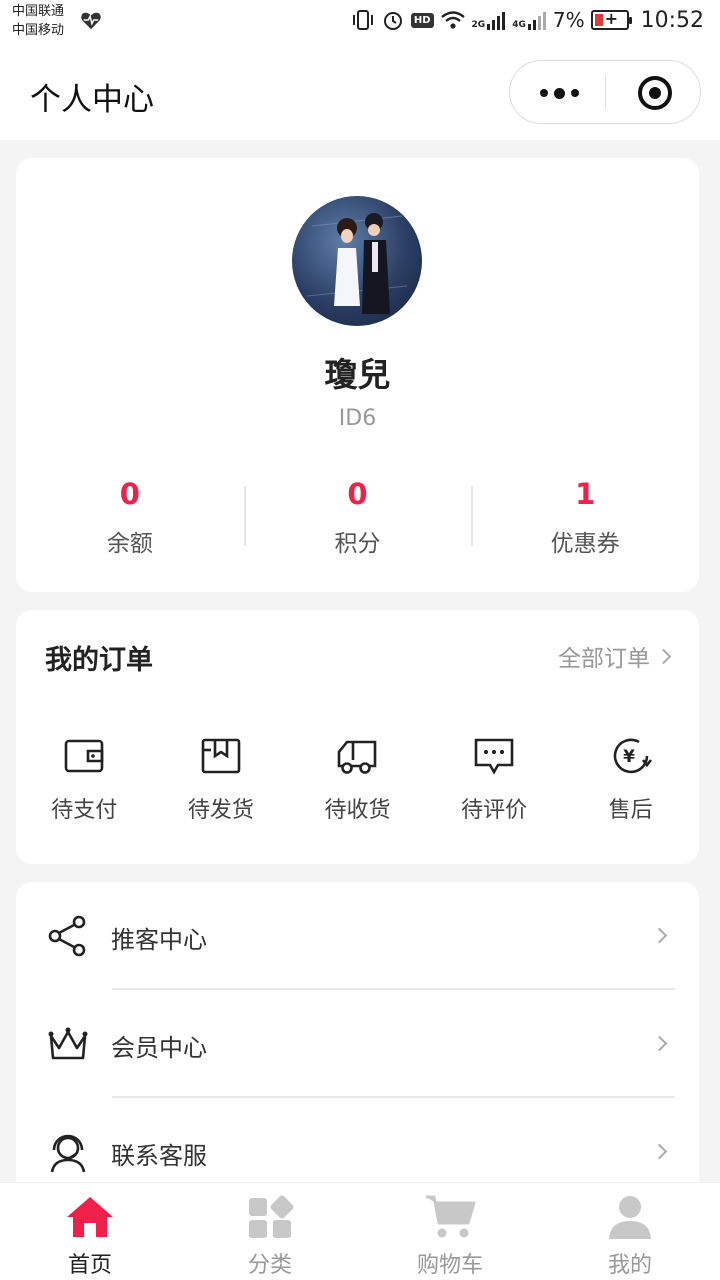 The height and width of the screenshot is (1280, 720). What do you see at coordinates (89, 1265) in the screenshot?
I see `tab-label: 首页` at bounding box center [89, 1265].